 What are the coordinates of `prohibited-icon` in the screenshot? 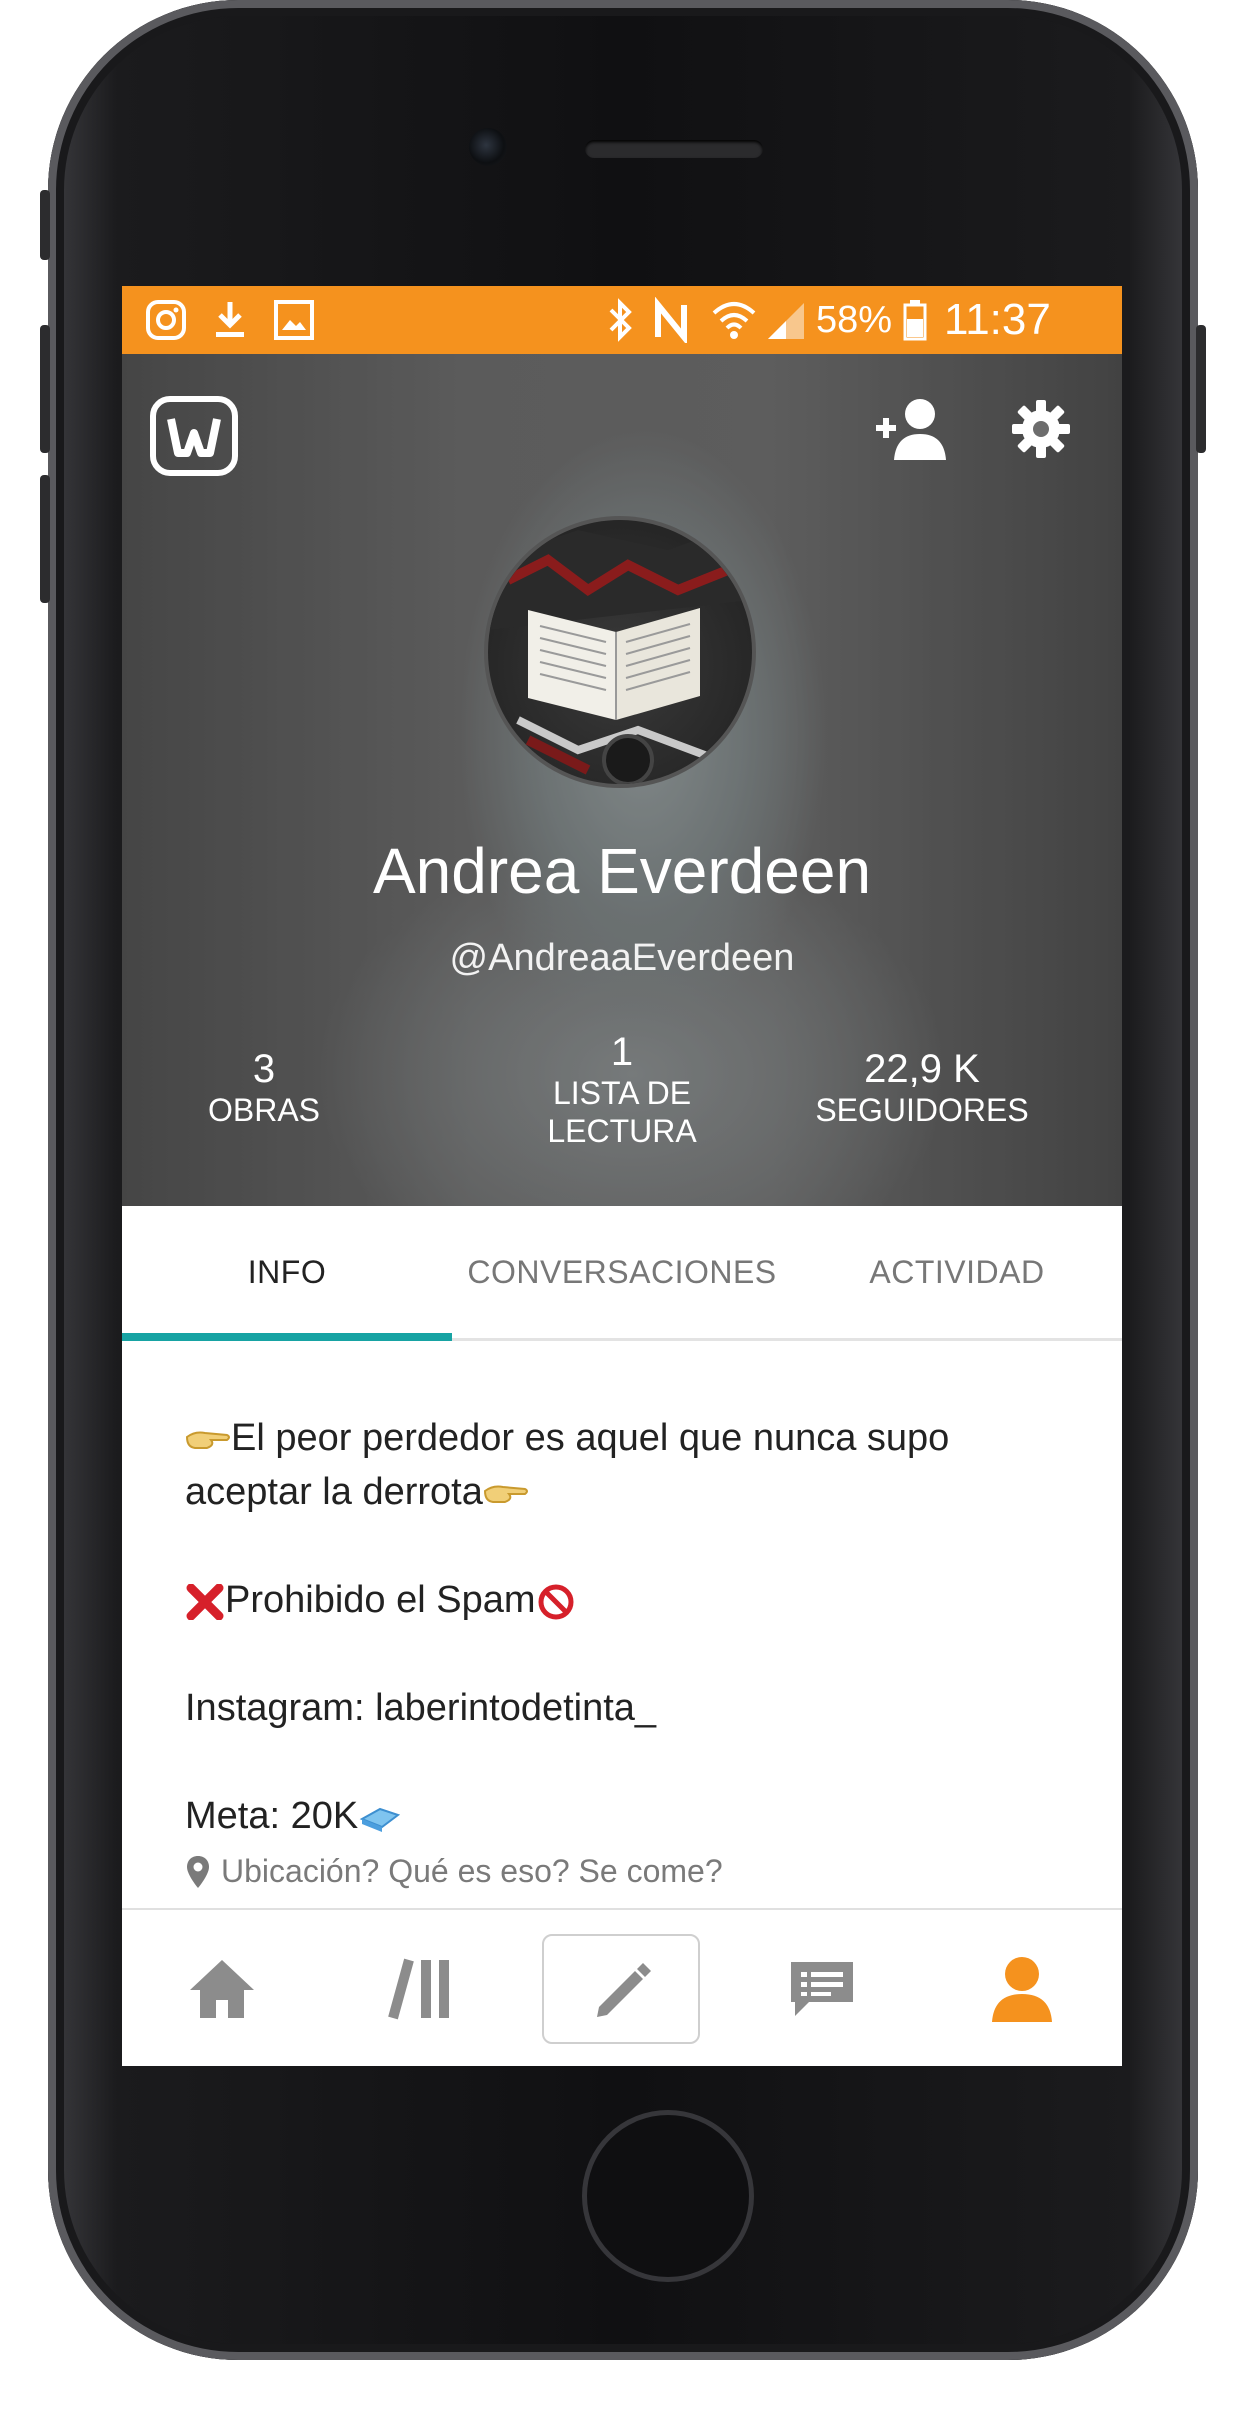 It's located at (556, 1602).